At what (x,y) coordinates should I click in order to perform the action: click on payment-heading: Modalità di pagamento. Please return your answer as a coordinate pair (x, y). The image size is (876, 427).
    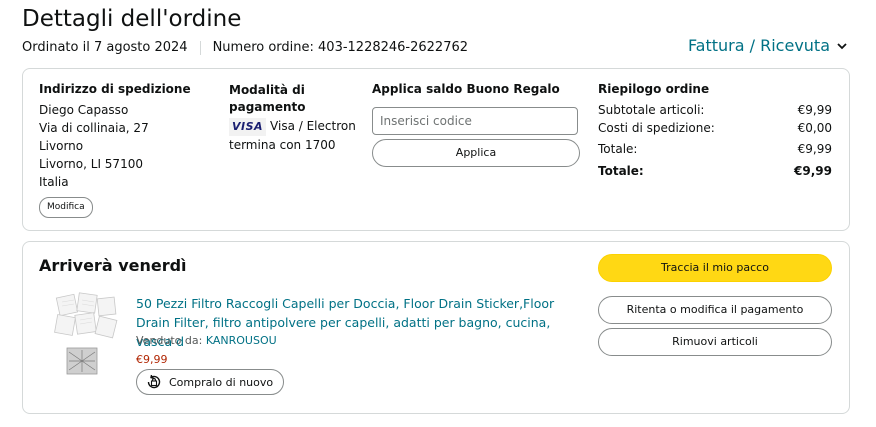
    Looking at the image, I should click on (267, 98).